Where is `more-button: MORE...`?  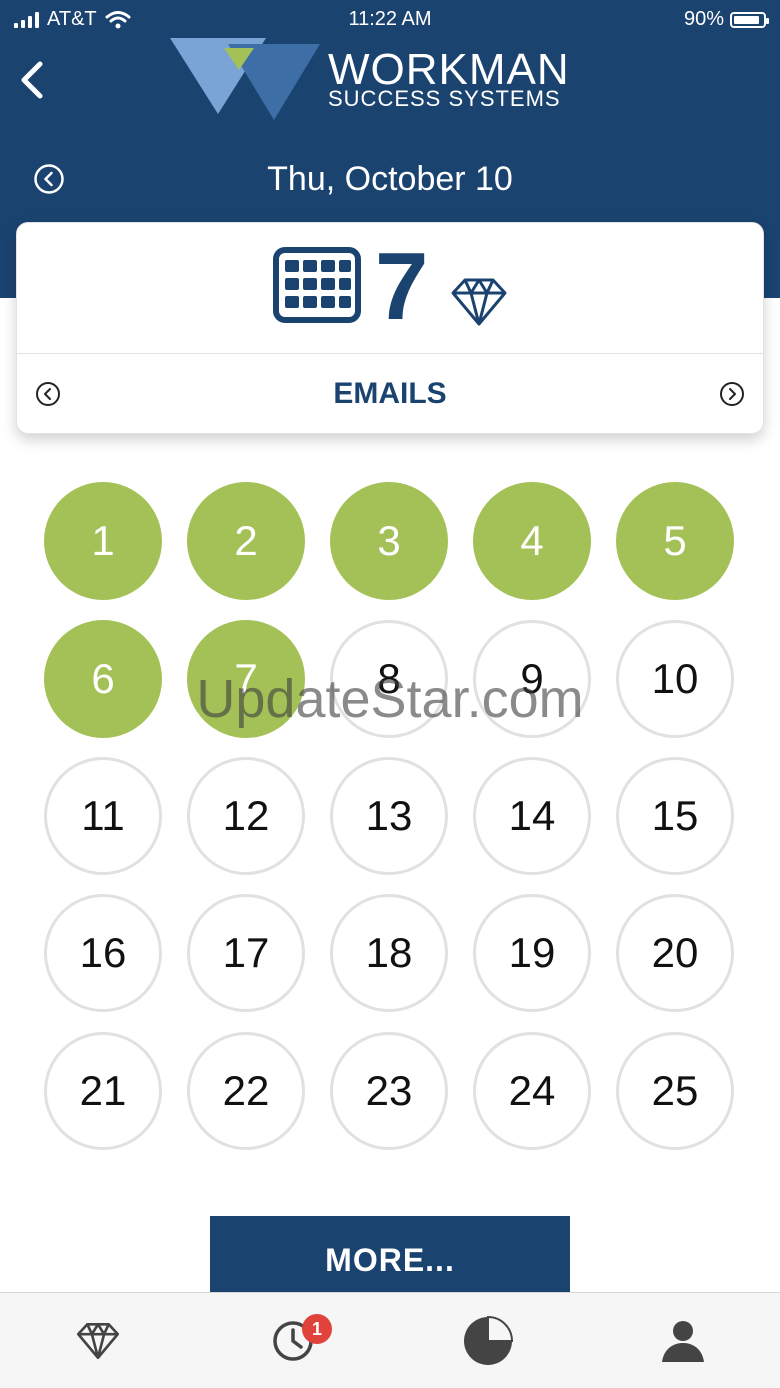 more-button: MORE... is located at coordinates (390, 1259).